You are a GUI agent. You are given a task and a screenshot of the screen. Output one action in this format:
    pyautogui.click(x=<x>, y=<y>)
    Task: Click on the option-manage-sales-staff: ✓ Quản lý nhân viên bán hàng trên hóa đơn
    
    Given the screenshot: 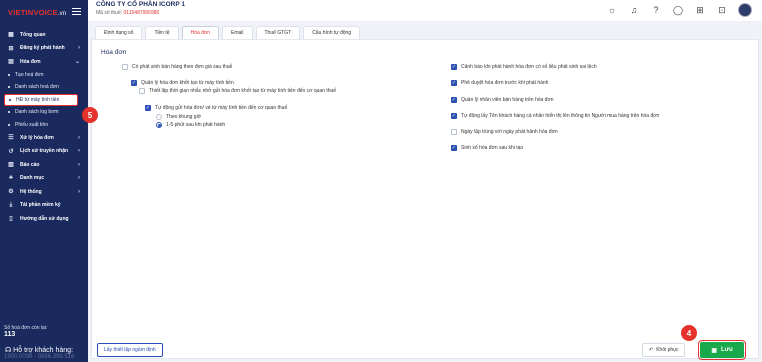 What is the action you would take?
    pyautogui.click(x=502, y=100)
    